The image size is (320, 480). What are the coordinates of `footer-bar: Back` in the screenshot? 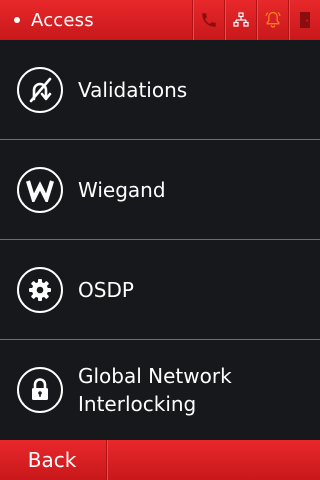 It's located at (160, 460).